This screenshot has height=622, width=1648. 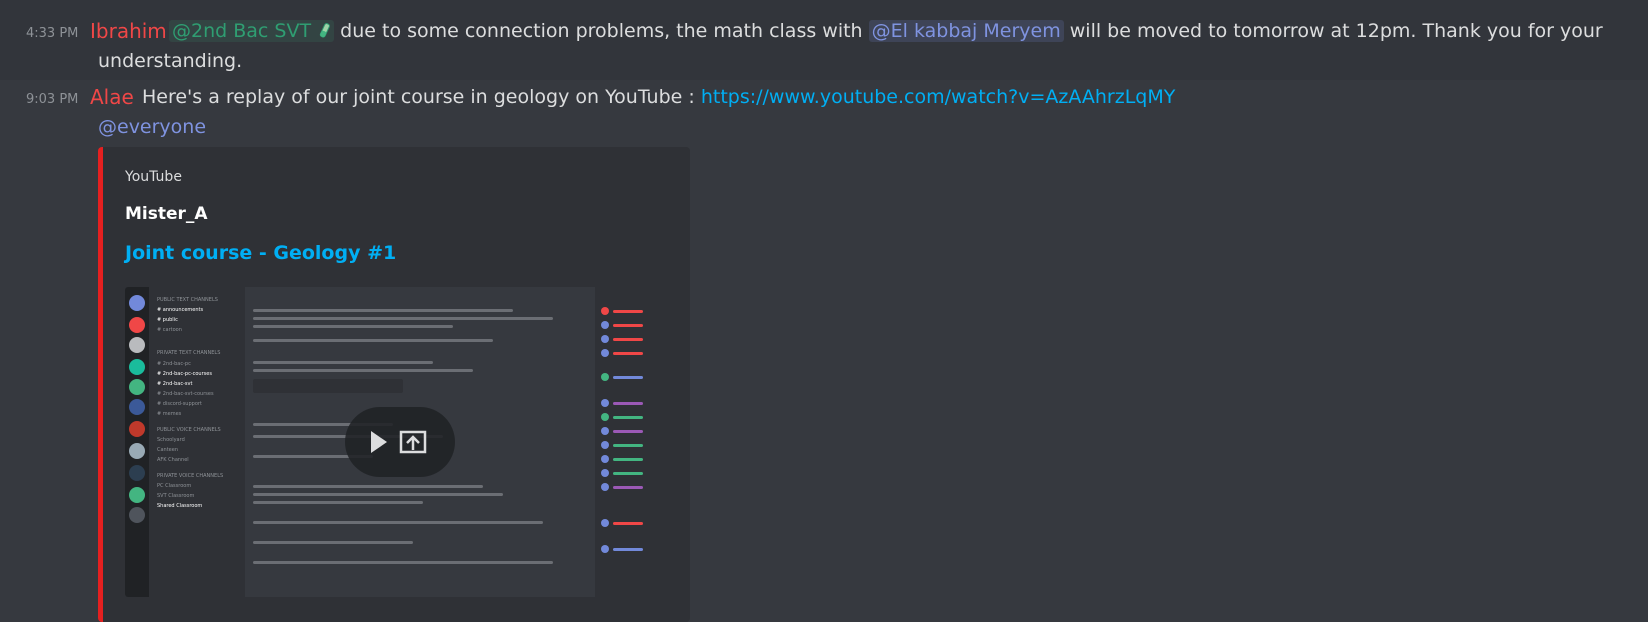 I want to click on test-tube-icon, so click(x=324, y=31).